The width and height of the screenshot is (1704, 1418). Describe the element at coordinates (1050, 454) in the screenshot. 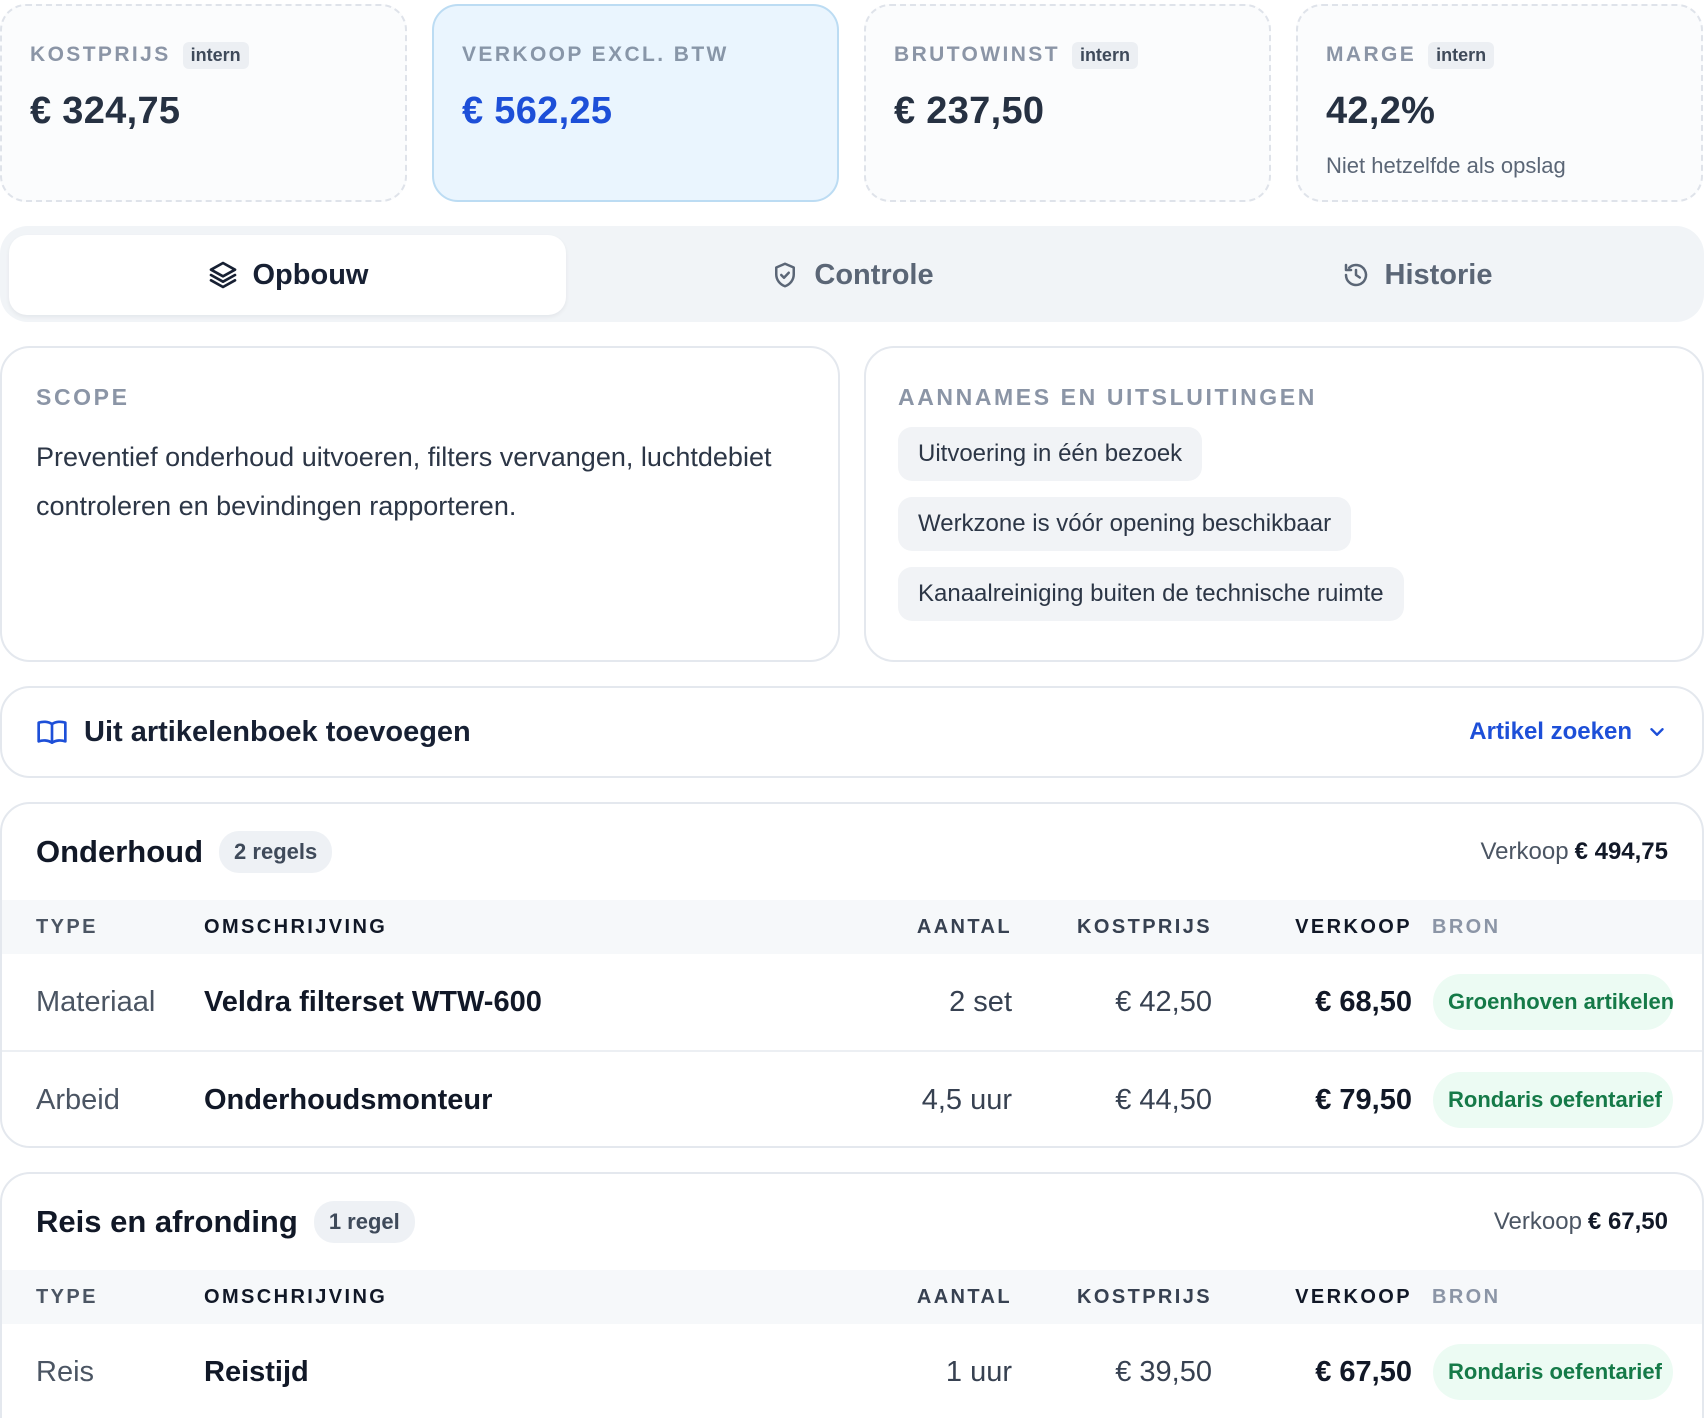

I see `assumption-chip: Uitvoering in één bezoek` at that location.